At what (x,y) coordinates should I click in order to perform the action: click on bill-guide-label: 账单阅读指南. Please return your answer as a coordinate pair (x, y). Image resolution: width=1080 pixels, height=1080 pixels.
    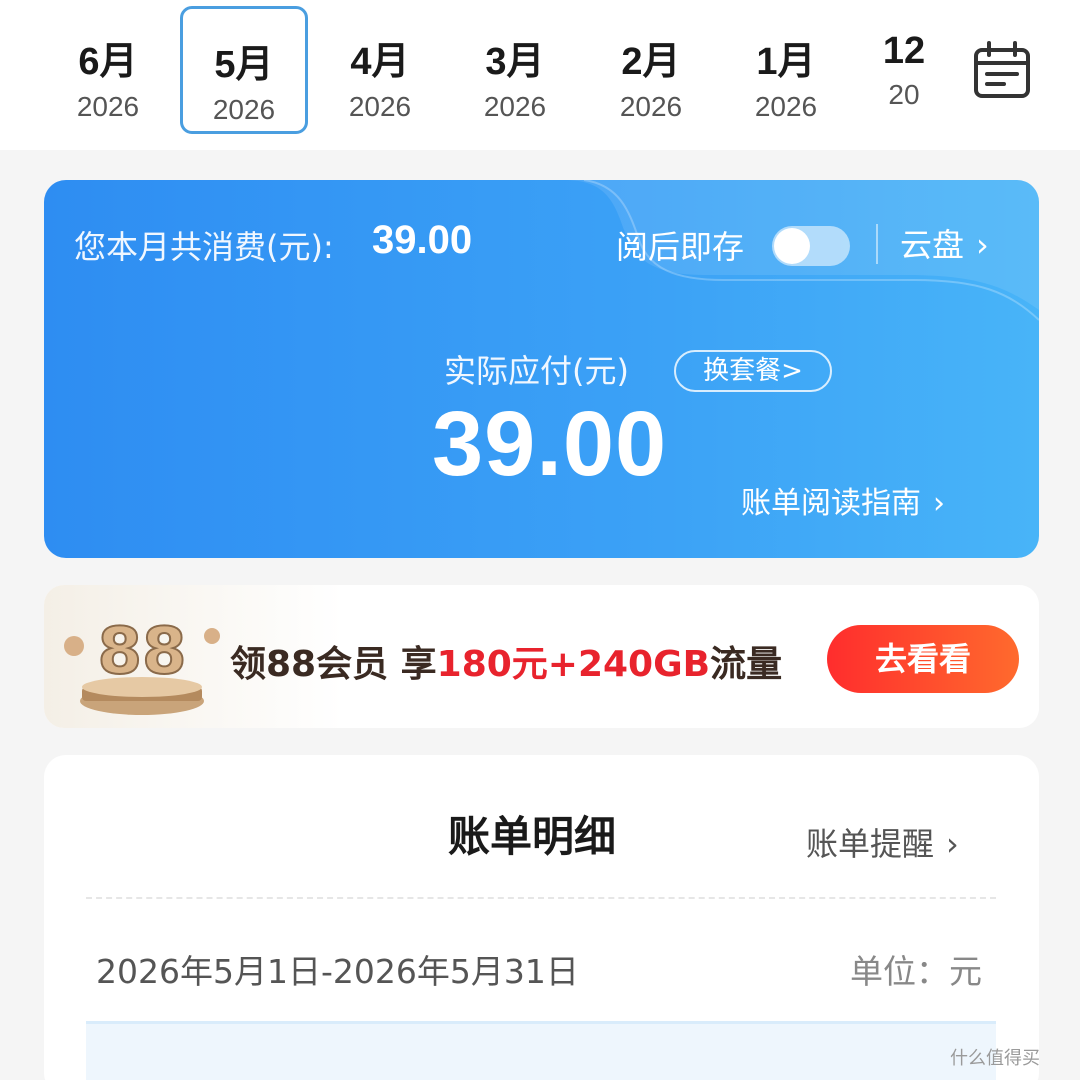
    Looking at the image, I should click on (831, 503).